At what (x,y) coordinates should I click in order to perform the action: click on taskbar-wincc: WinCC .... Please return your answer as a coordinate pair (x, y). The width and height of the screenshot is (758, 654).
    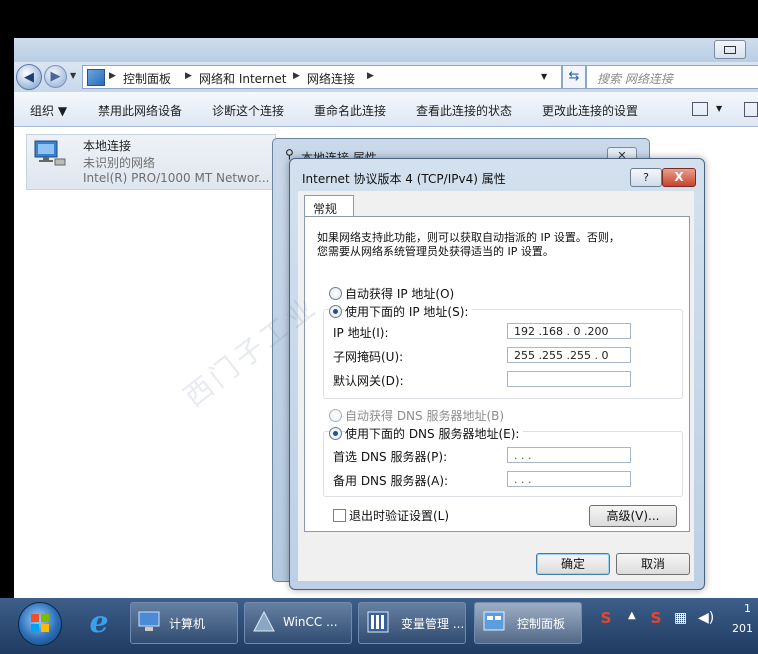
    Looking at the image, I should click on (298, 623).